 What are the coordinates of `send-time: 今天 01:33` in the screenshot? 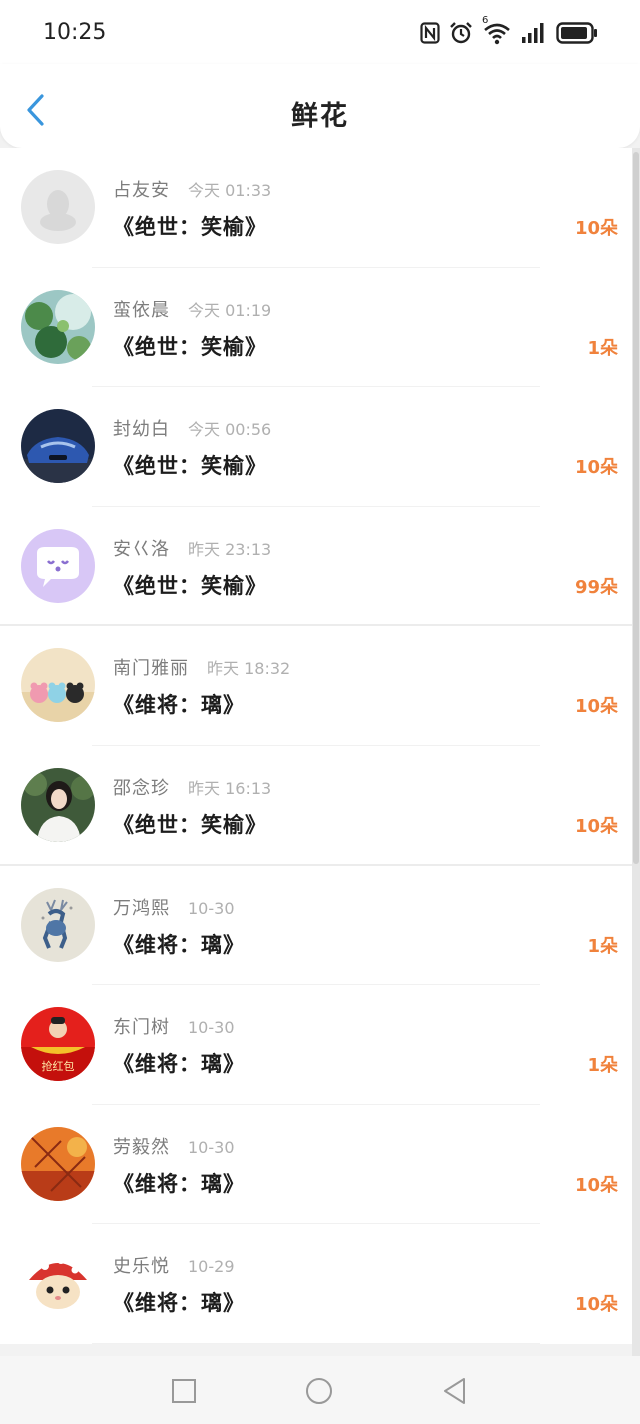 It's located at (230, 190).